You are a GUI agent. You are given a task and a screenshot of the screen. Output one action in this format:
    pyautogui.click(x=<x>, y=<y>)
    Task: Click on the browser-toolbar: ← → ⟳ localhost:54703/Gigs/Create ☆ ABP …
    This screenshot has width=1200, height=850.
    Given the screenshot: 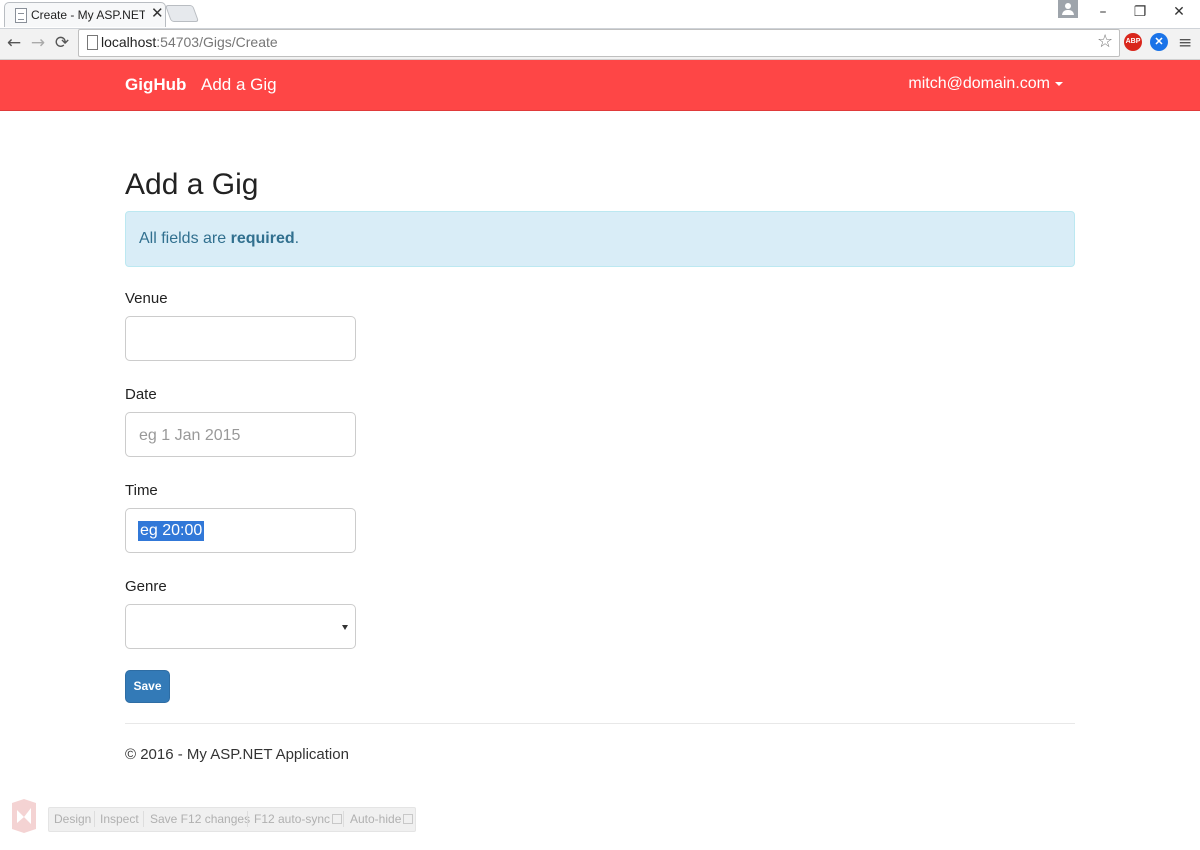 What is the action you would take?
    pyautogui.click(x=600, y=44)
    